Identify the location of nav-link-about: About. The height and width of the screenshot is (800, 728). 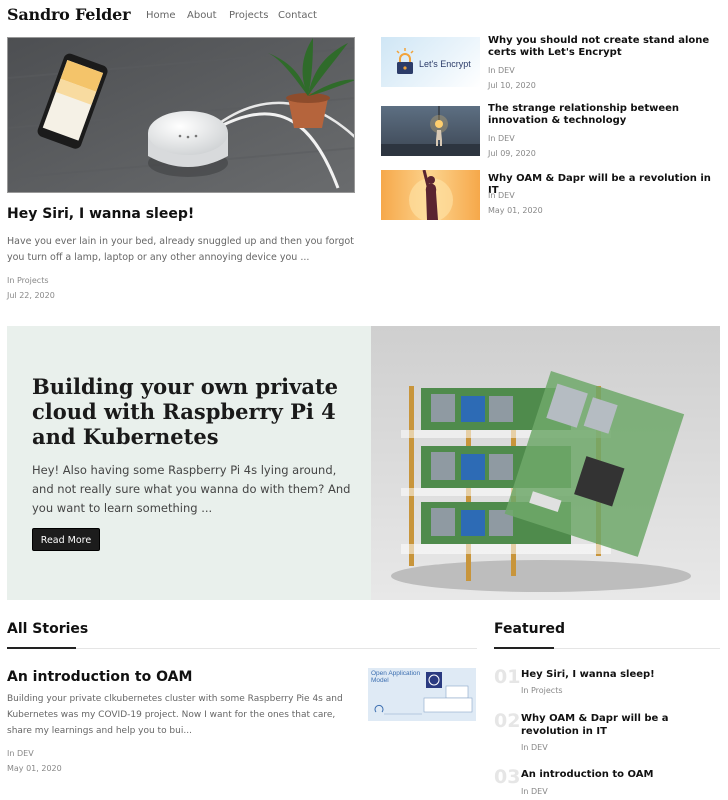
(202, 15).